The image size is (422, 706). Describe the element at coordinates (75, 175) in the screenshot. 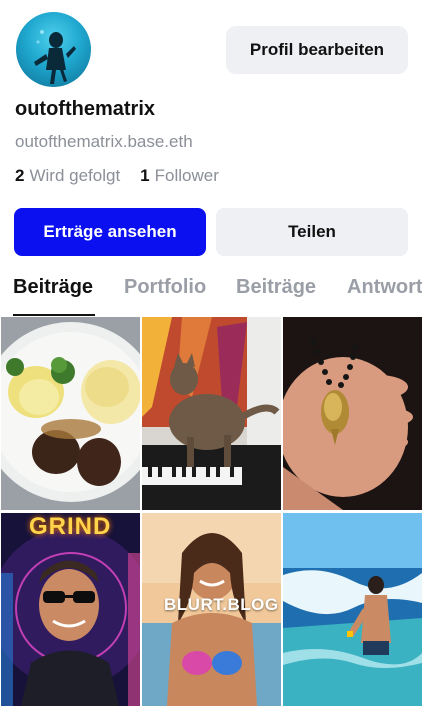

I see `following-label: Wird gefolgt` at that location.